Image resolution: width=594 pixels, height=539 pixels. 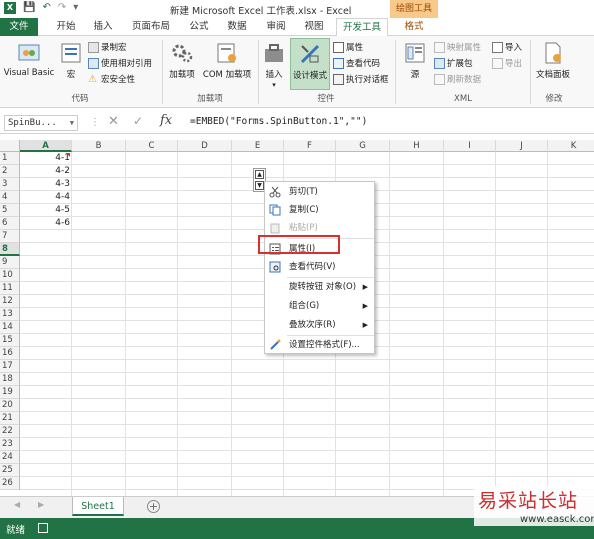 What do you see at coordinates (457, 79) in the screenshot?
I see `refresh-data-button: 刷新数据` at bounding box center [457, 79].